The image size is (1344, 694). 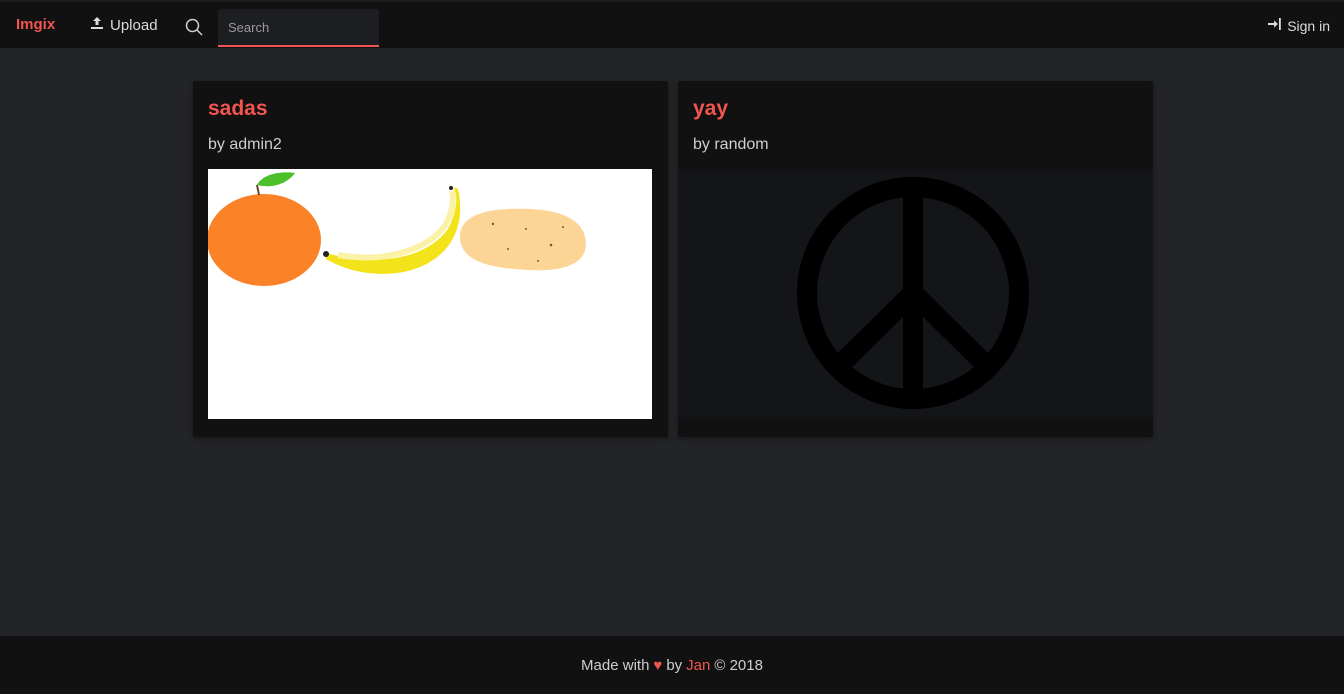 I want to click on footer-author-link: Jan, so click(x=698, y=665).